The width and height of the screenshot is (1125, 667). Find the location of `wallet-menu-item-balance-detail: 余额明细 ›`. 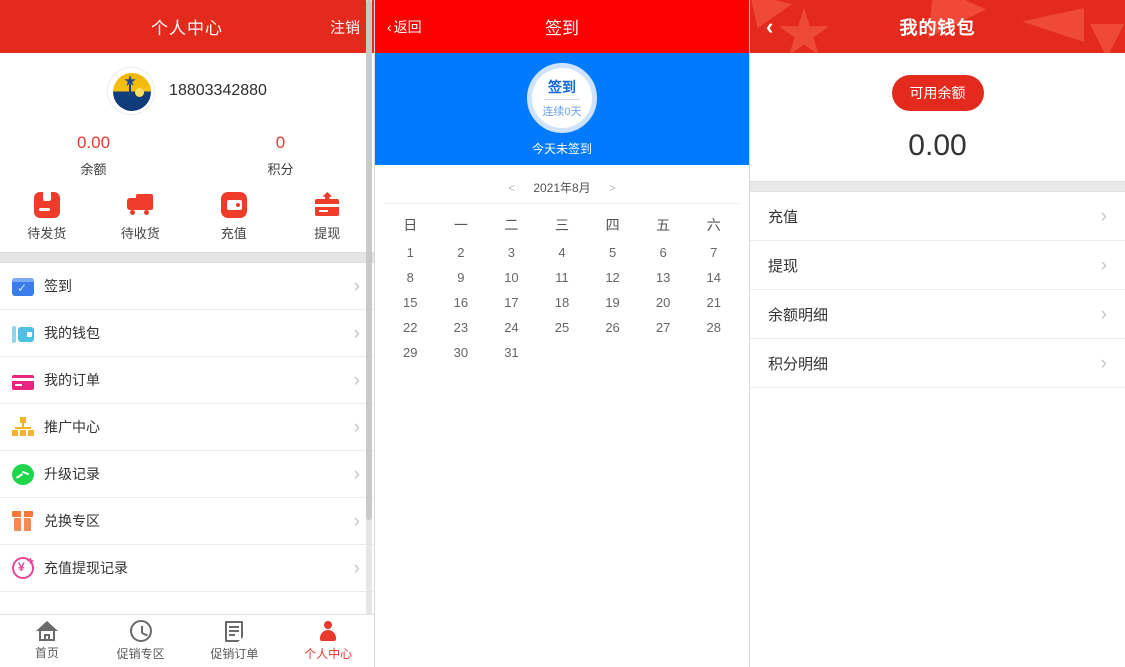

wallet-menu-item-balance-detail: 余额明细 › is located at coordinates (937, 314).